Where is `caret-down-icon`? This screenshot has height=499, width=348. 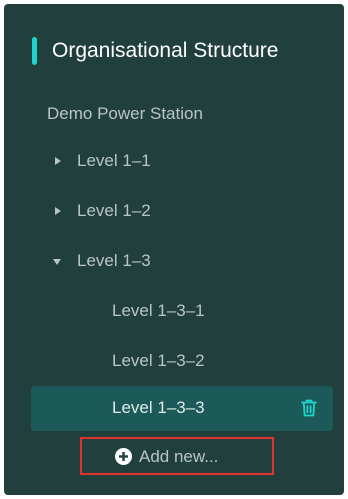 caret-down-icon is located at coordinates (57, 262).